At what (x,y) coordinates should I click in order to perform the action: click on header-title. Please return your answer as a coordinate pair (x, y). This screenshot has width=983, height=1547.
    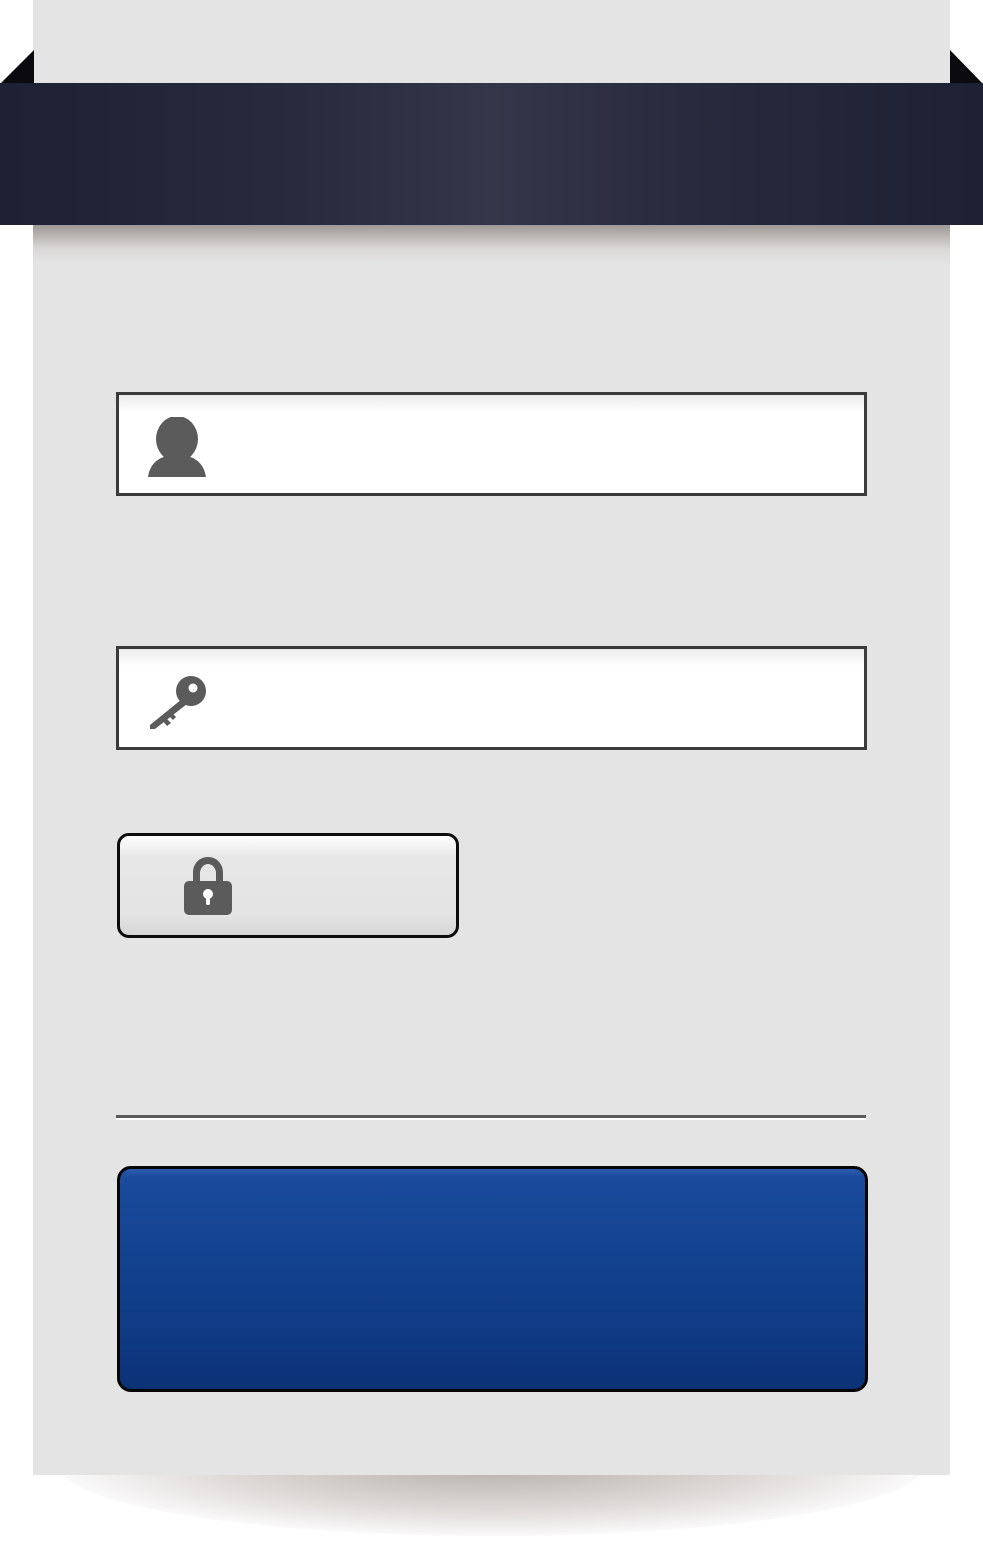
    Looking at the image, I should click on (491, 154).